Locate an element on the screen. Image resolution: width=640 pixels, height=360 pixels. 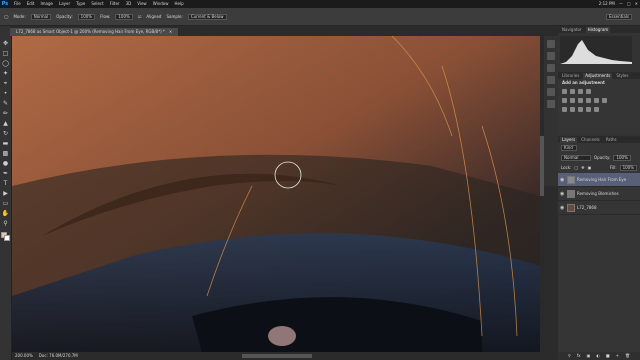
layer-row: ◉ L72_7868 is located at coordinates (599, 208).